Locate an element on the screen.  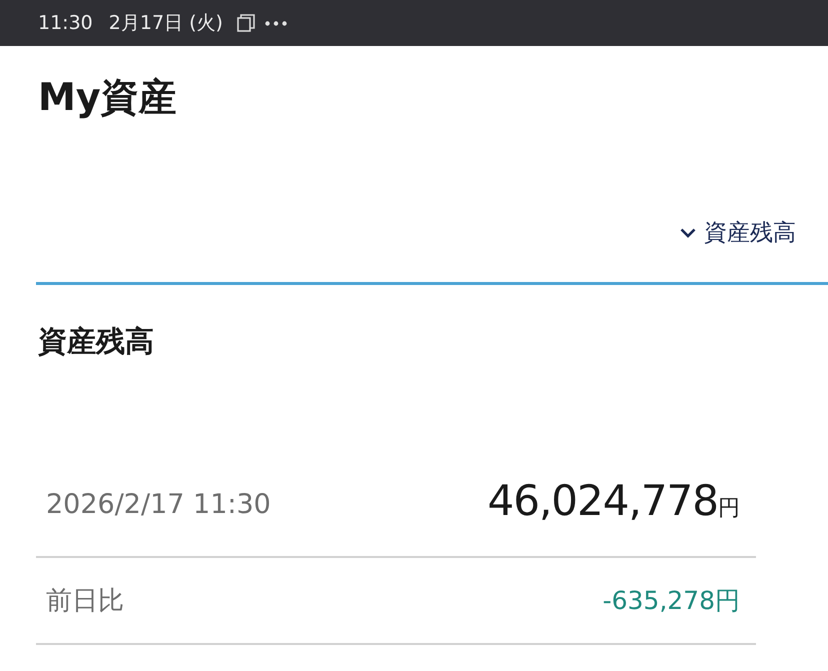
change-label: 前日比 is located at coordinates (85, 601).